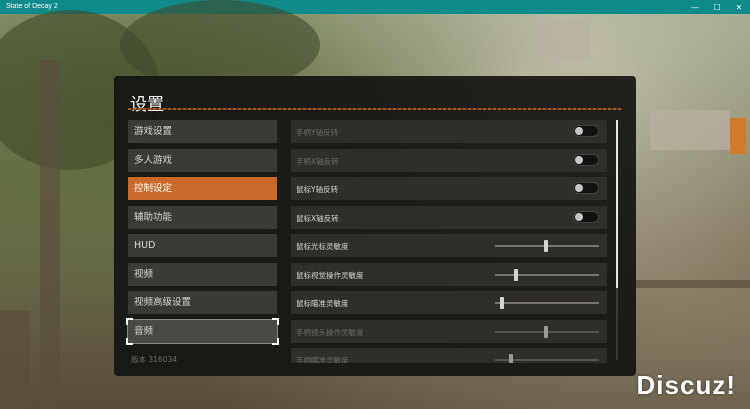 The image size is (750, 409). What do you see at coordinates (375, 109) in the screenshot?
I see `title-divider` at bounding box center [375, 109].